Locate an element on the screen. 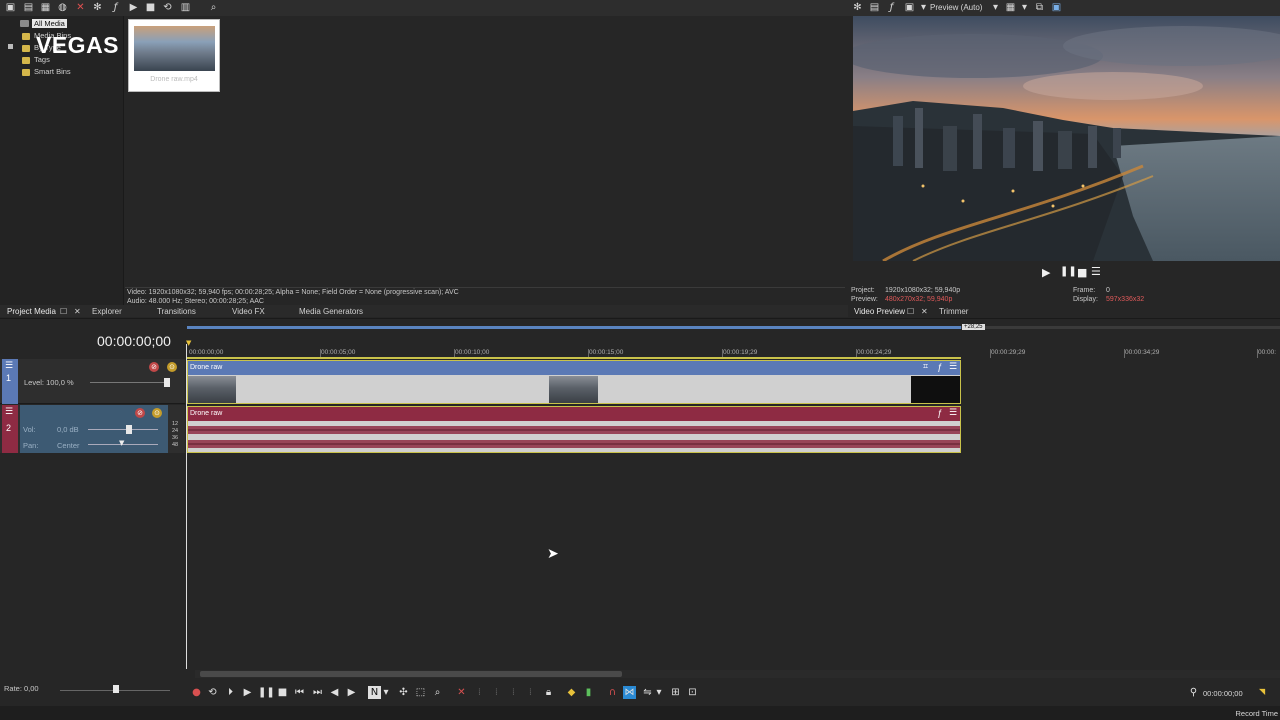 This screenshot has height=720, width=1280. pan-crop-icon: ⌗ is located at coordinates (925, 367).